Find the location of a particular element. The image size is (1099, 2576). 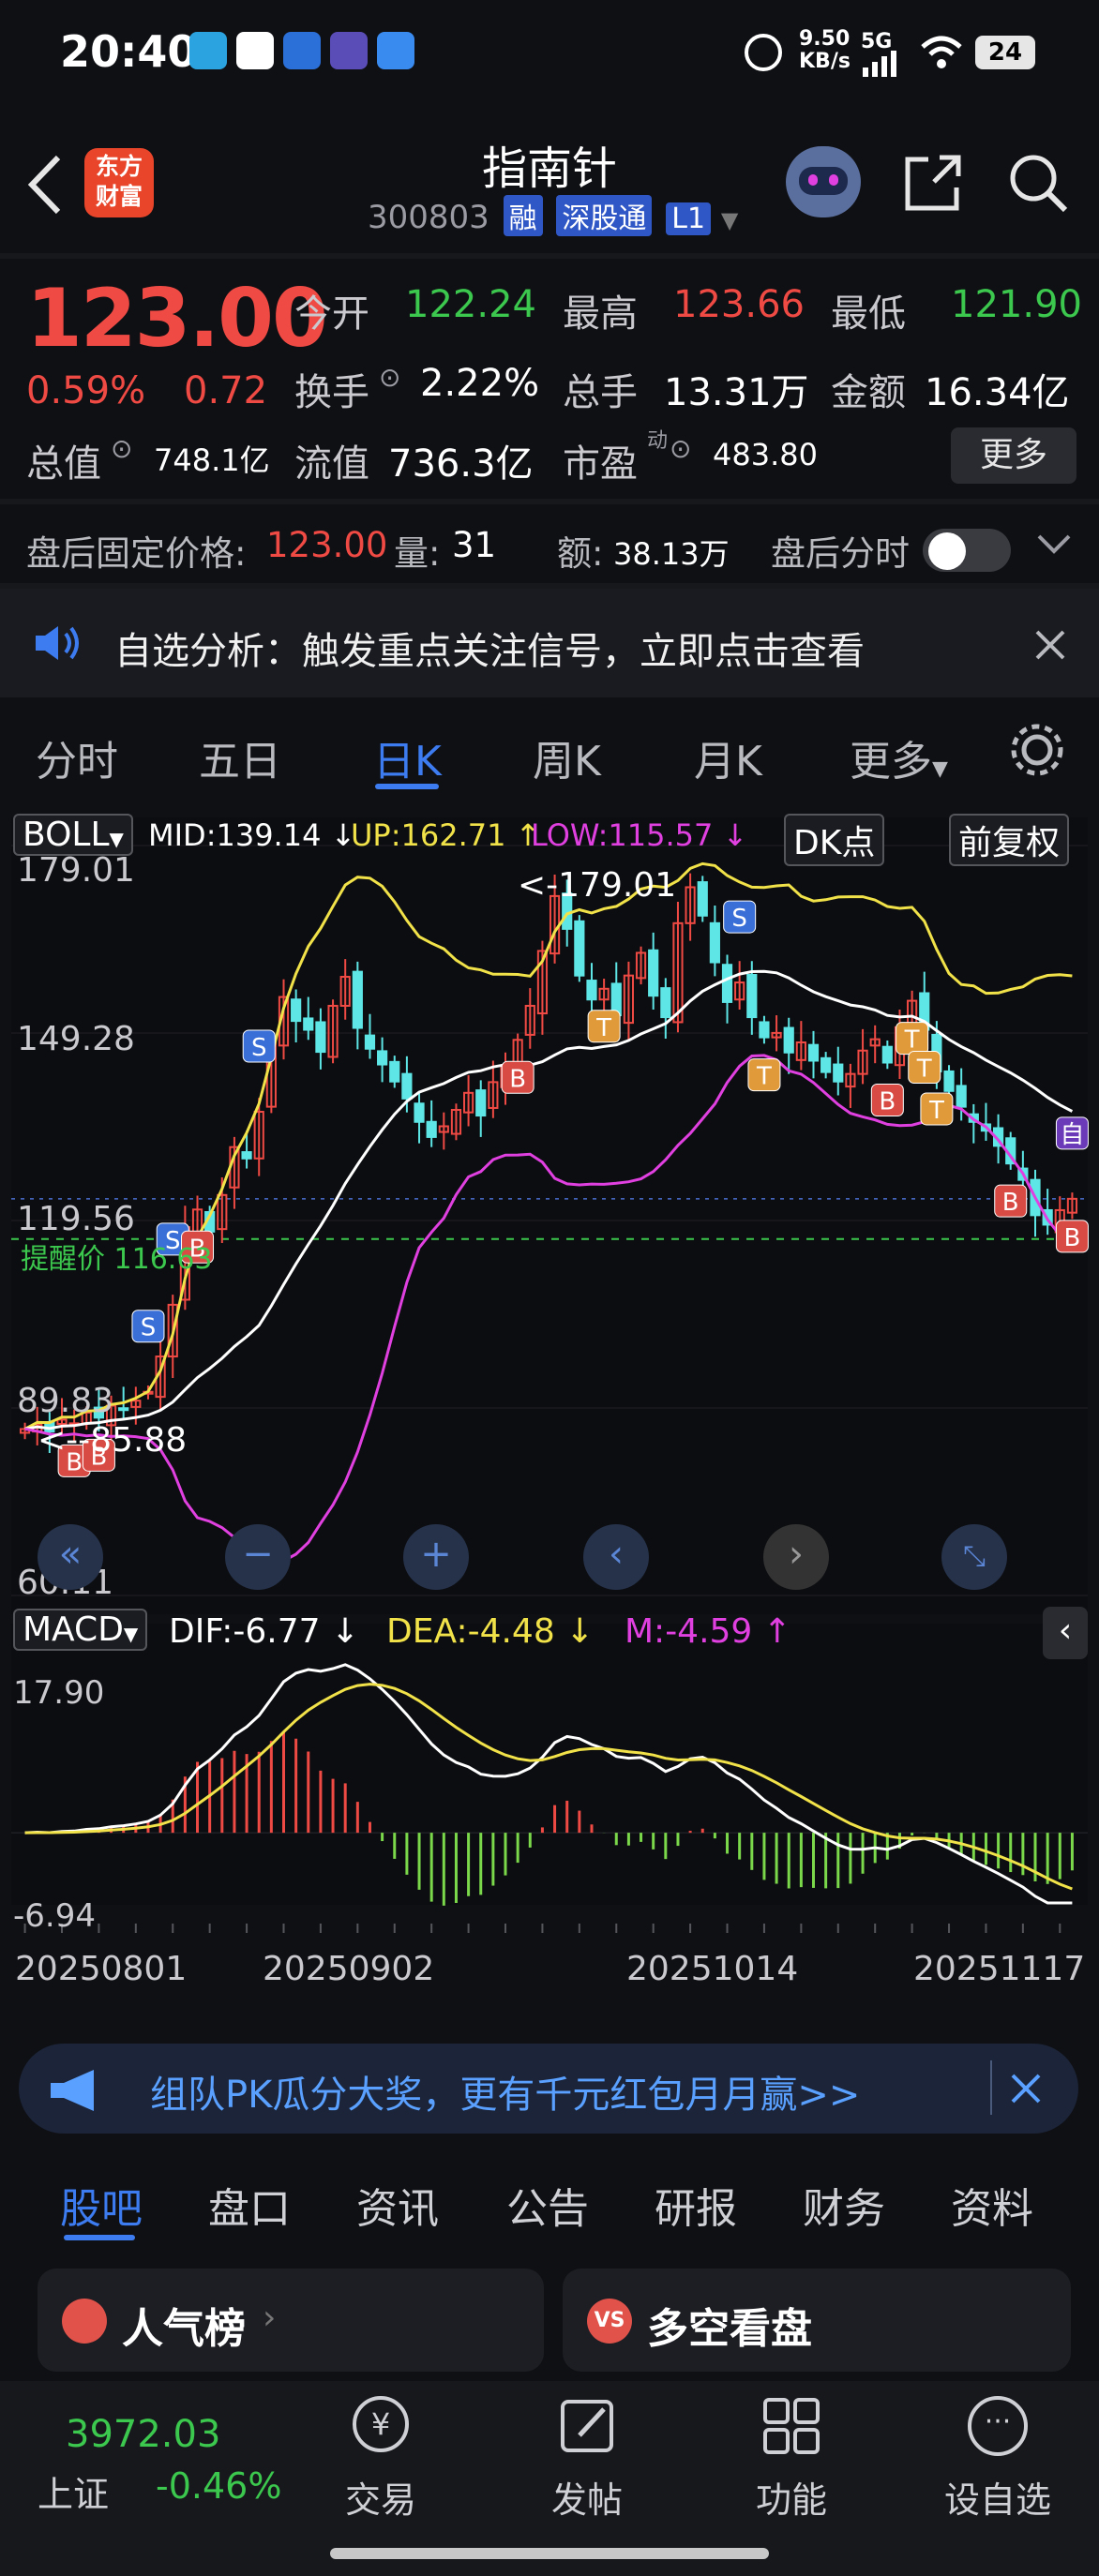

tag-margin: 融 is located at coordinates (523, 216).